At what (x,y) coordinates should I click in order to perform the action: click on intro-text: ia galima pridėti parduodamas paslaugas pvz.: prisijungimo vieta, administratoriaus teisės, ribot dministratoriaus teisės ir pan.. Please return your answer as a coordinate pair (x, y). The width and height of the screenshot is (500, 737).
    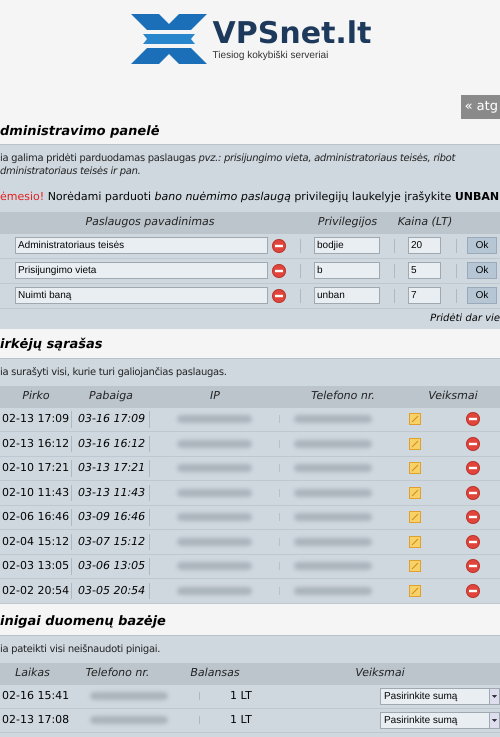
    Looking at the image, I should click on (228, 165).